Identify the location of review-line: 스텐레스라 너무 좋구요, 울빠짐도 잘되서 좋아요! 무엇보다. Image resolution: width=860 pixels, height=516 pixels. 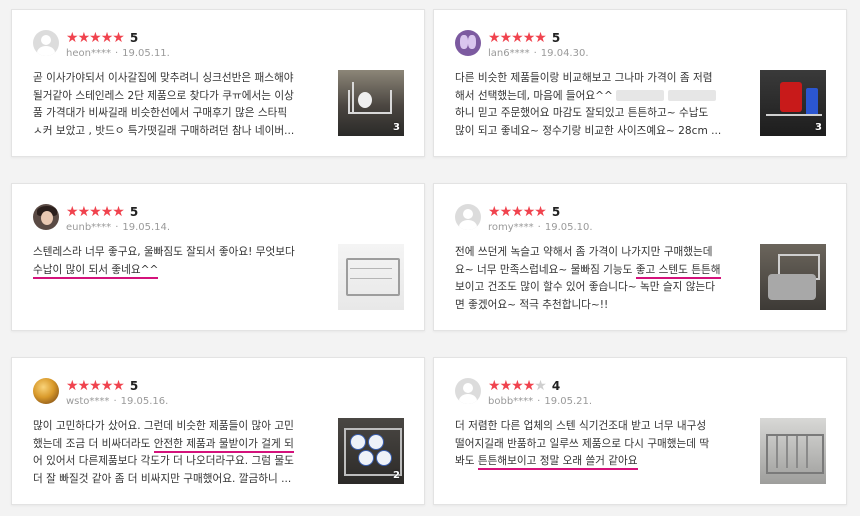
(164, 252).